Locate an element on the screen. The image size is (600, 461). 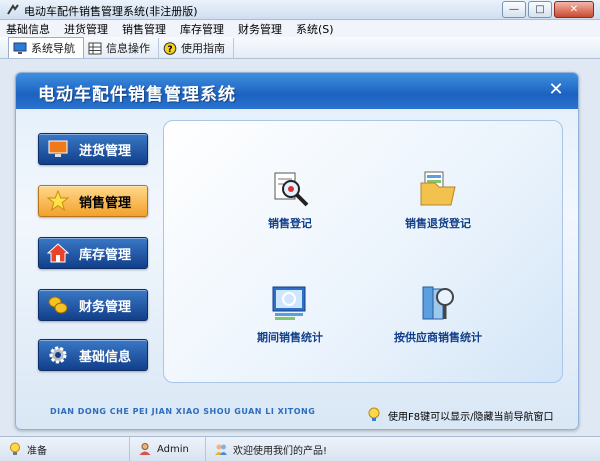
panel-header: 电动车配件销售管理系统 ✕ is located at coordinates (297, 91).